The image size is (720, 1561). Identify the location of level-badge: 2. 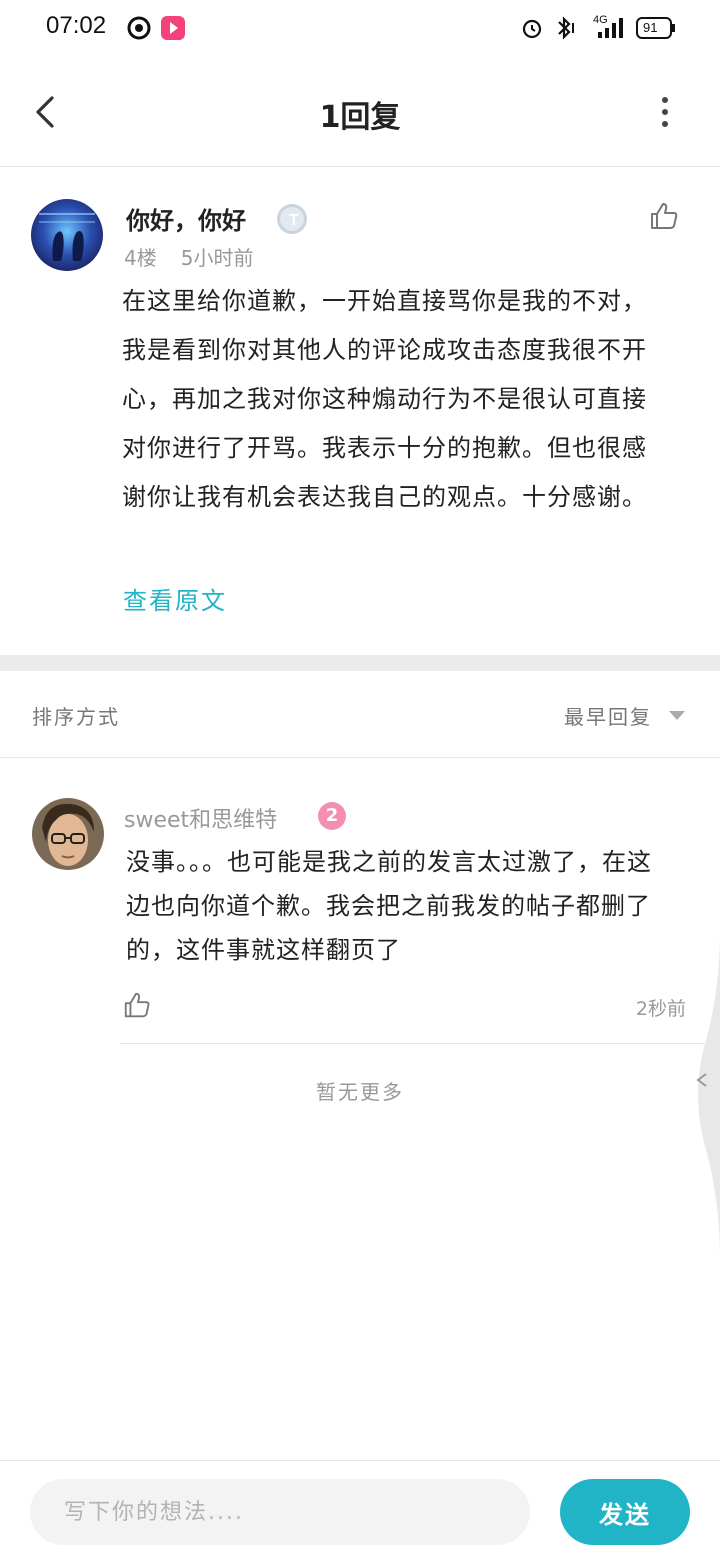
(332, 816).